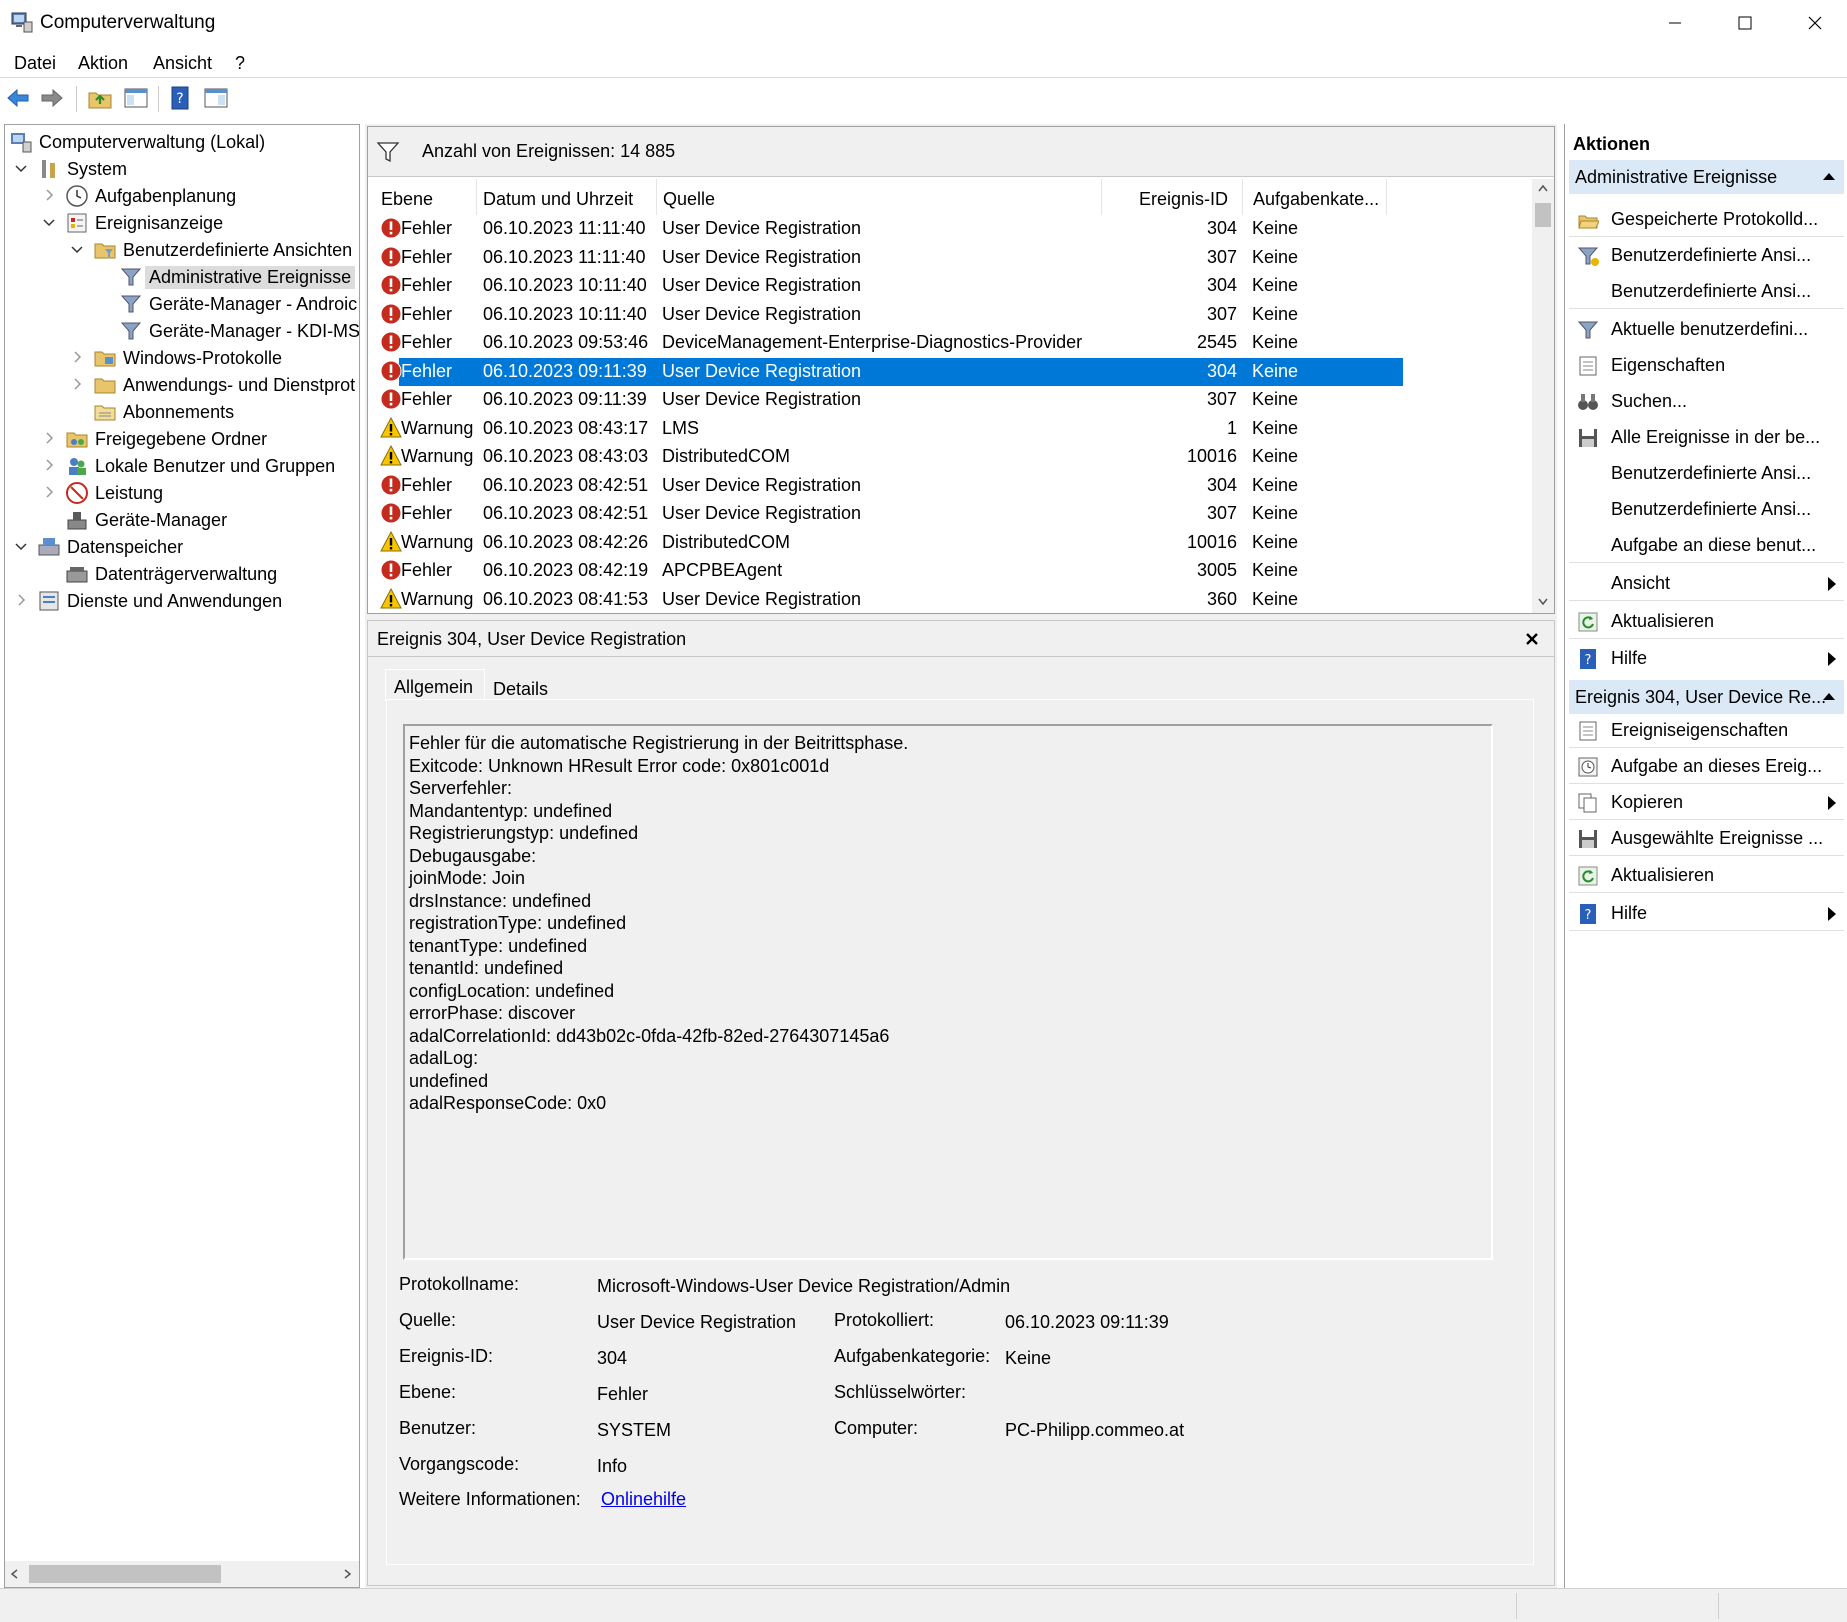 The image size is (1847, 1622). Describe the element at coordinates (1543, 601) in the screenshot. I see `scroll-down-icon` at that location.